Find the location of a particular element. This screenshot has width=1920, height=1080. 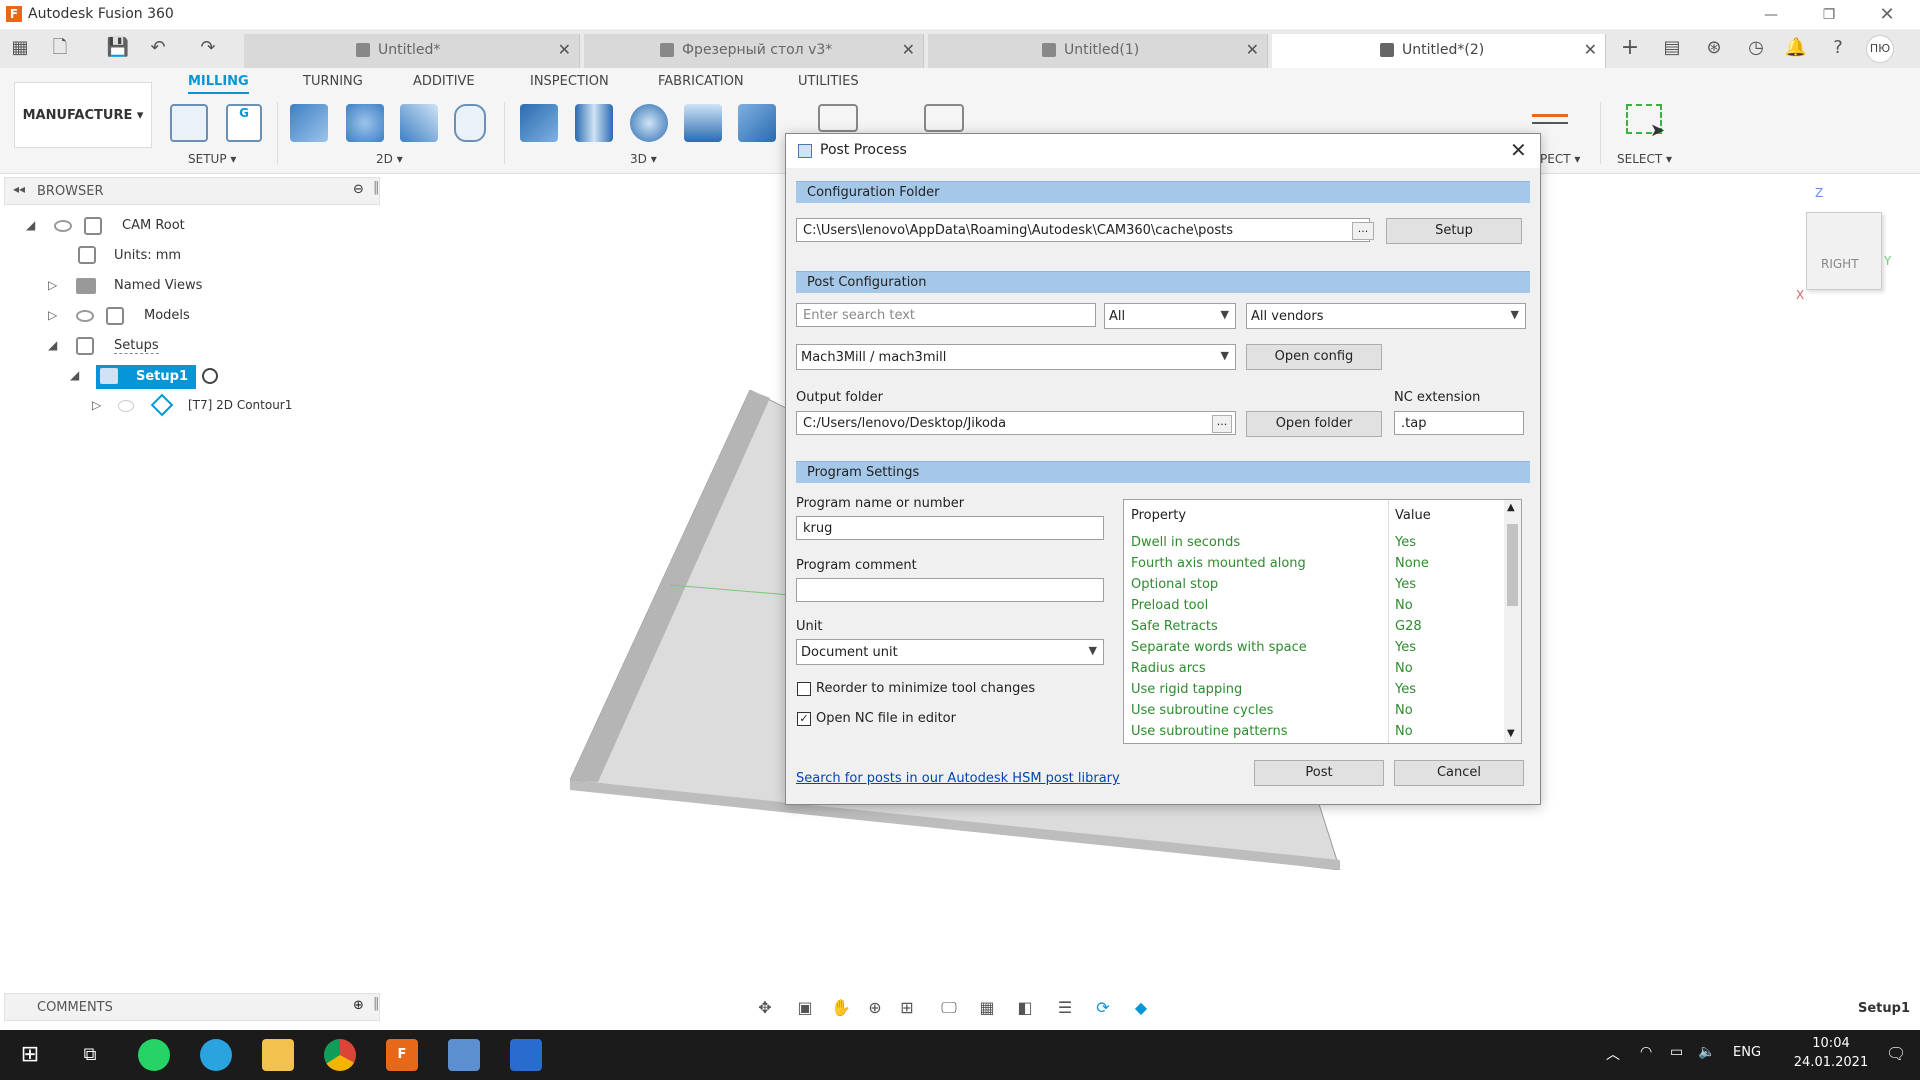

face-icon is located at coordinates (419, 123).